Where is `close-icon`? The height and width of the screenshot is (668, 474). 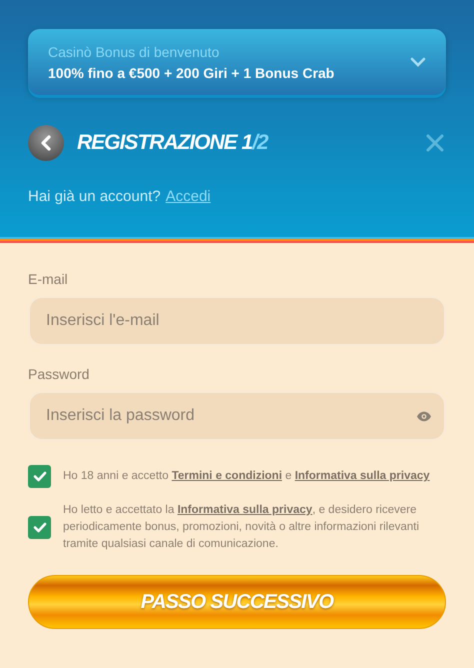
close-icon is located at coordinates (435, 143).